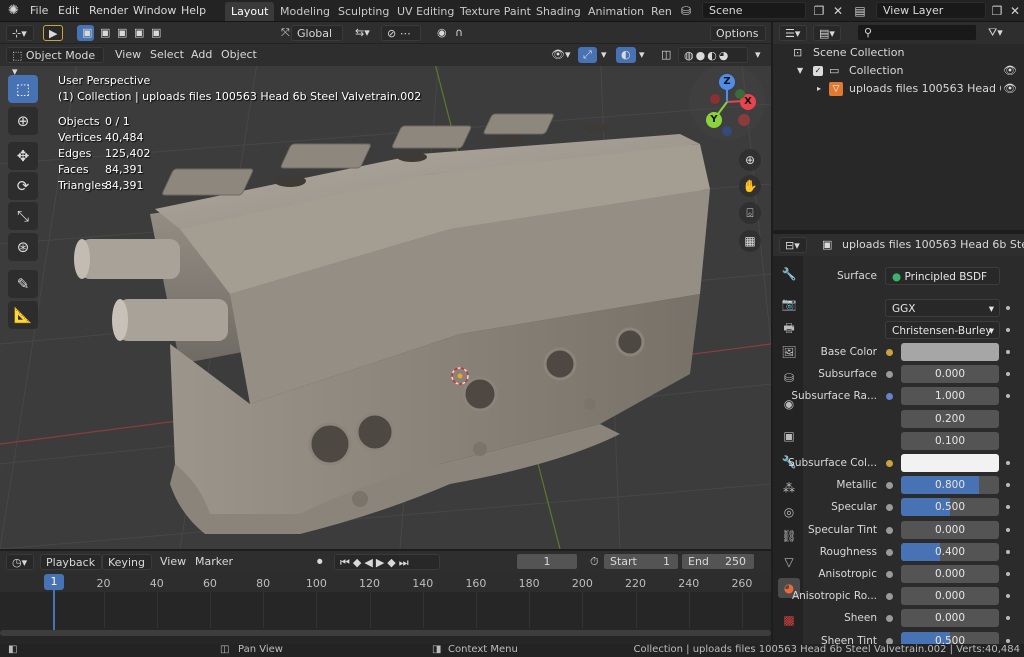 Image resolution: width=1024 pixels, height=657 pixels. What do you see at coordinates (425, 11) in the screenshot?
I see `tab-uv-editing: UV Editing` at bounding box center [425, 11].